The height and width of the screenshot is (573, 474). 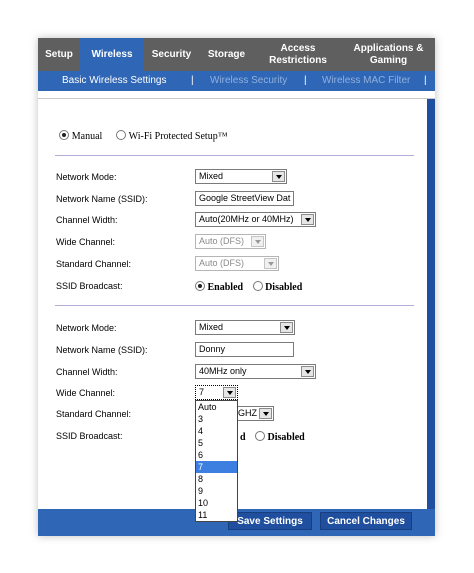 What do you see at coordinates (216, 491) in the screenshot?
I see `dropdown-option: 9` at bounding box center [216, 491].